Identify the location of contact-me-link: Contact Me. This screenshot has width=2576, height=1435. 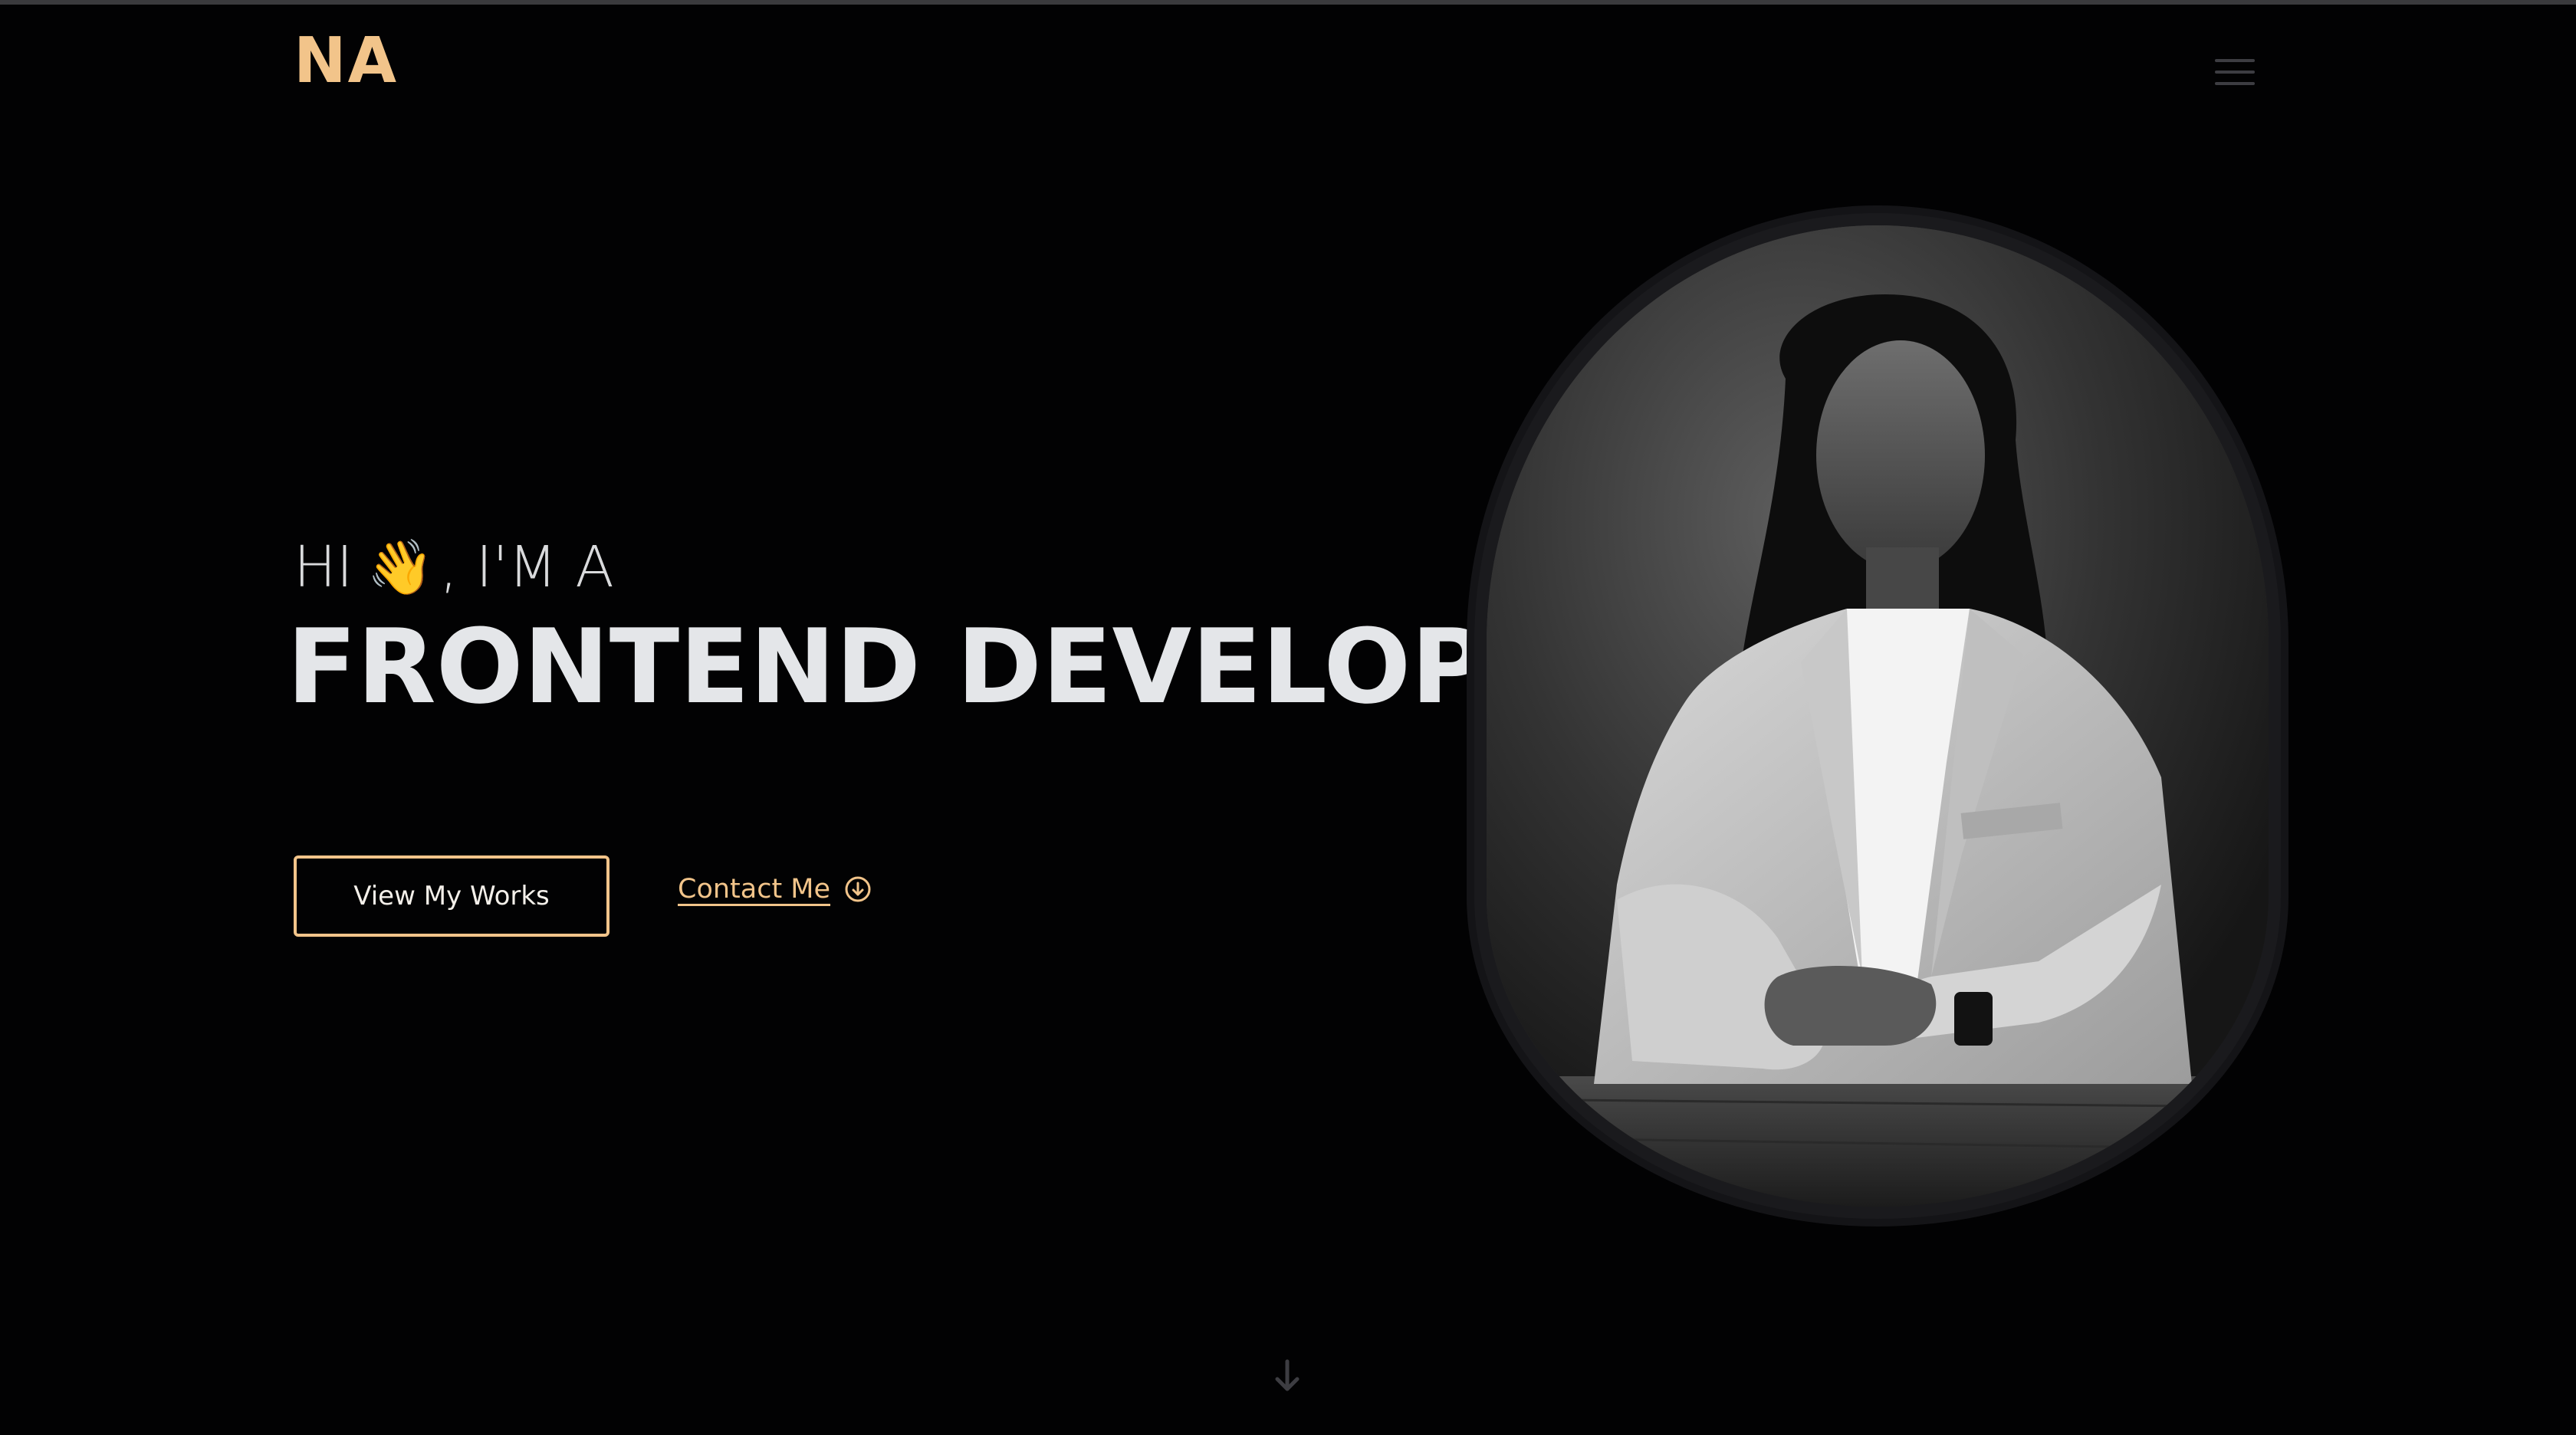
(775, 890).